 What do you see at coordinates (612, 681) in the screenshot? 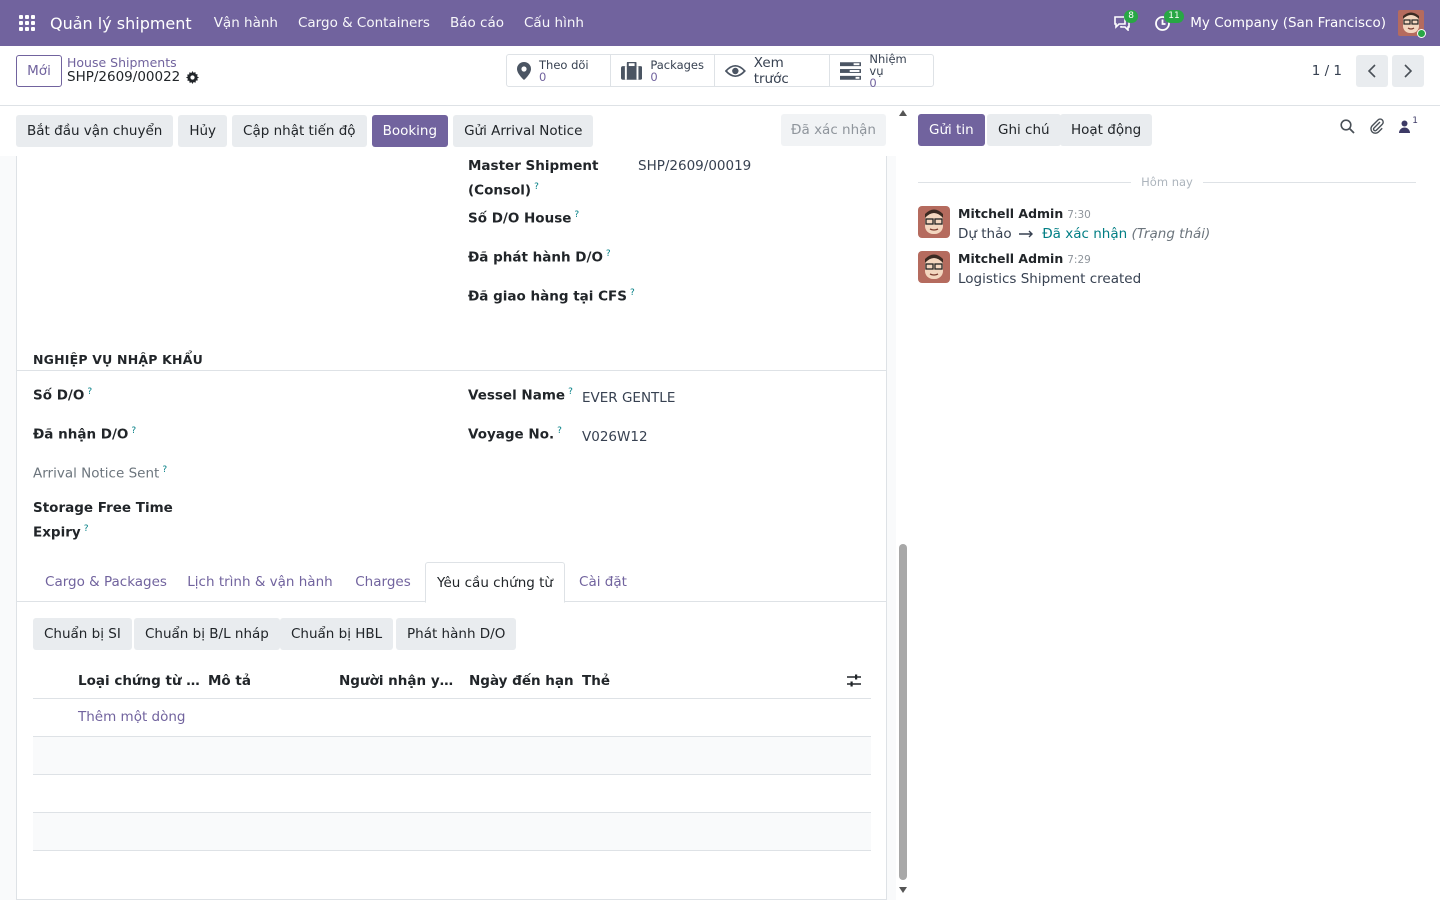
I see `column-tags: Thẻ` at bounding box center [612, 681].